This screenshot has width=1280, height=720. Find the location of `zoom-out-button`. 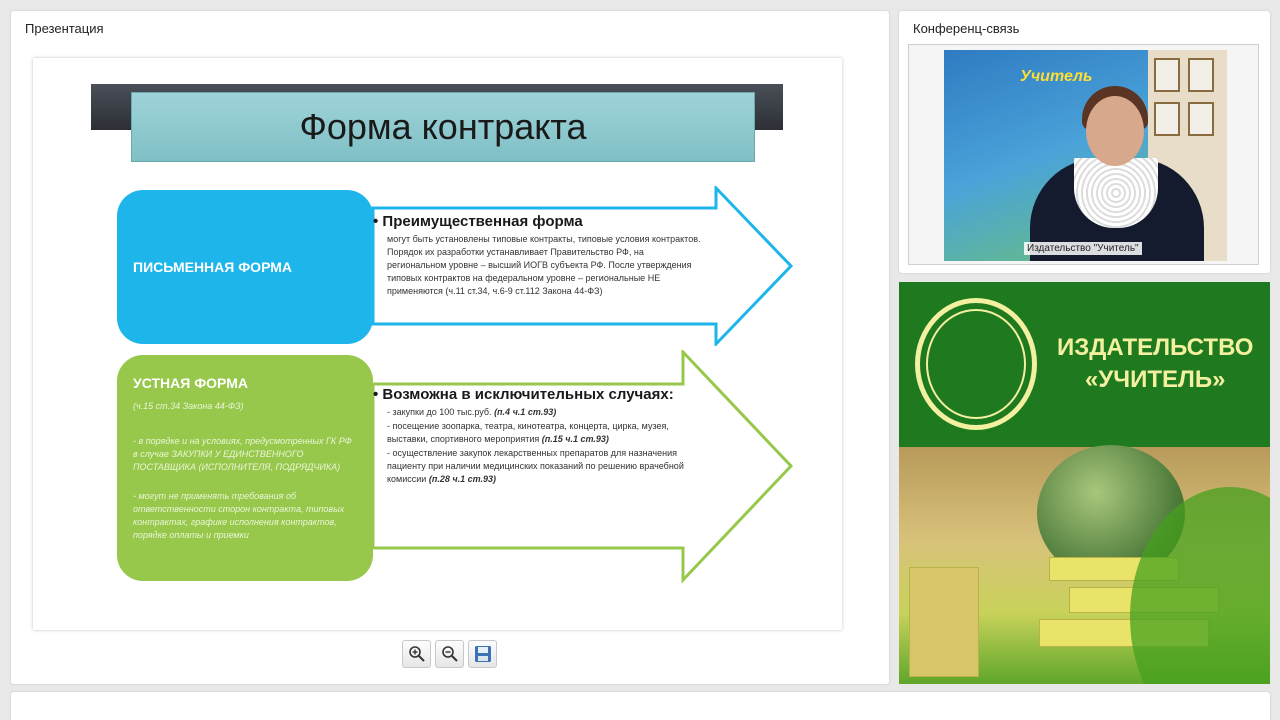

zoom-out-button is located at coordinates (449, 654).